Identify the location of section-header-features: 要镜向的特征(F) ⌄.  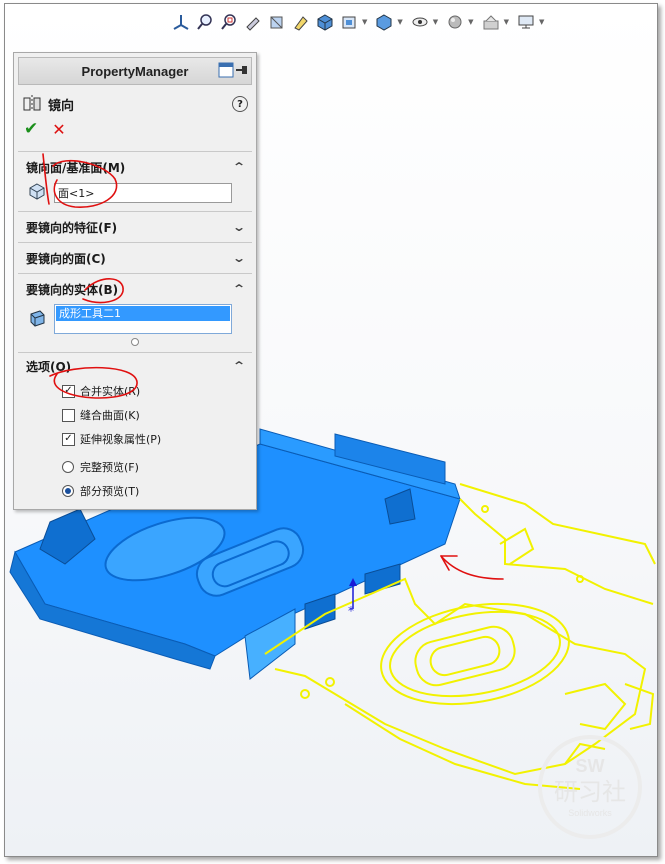
(135, 227).